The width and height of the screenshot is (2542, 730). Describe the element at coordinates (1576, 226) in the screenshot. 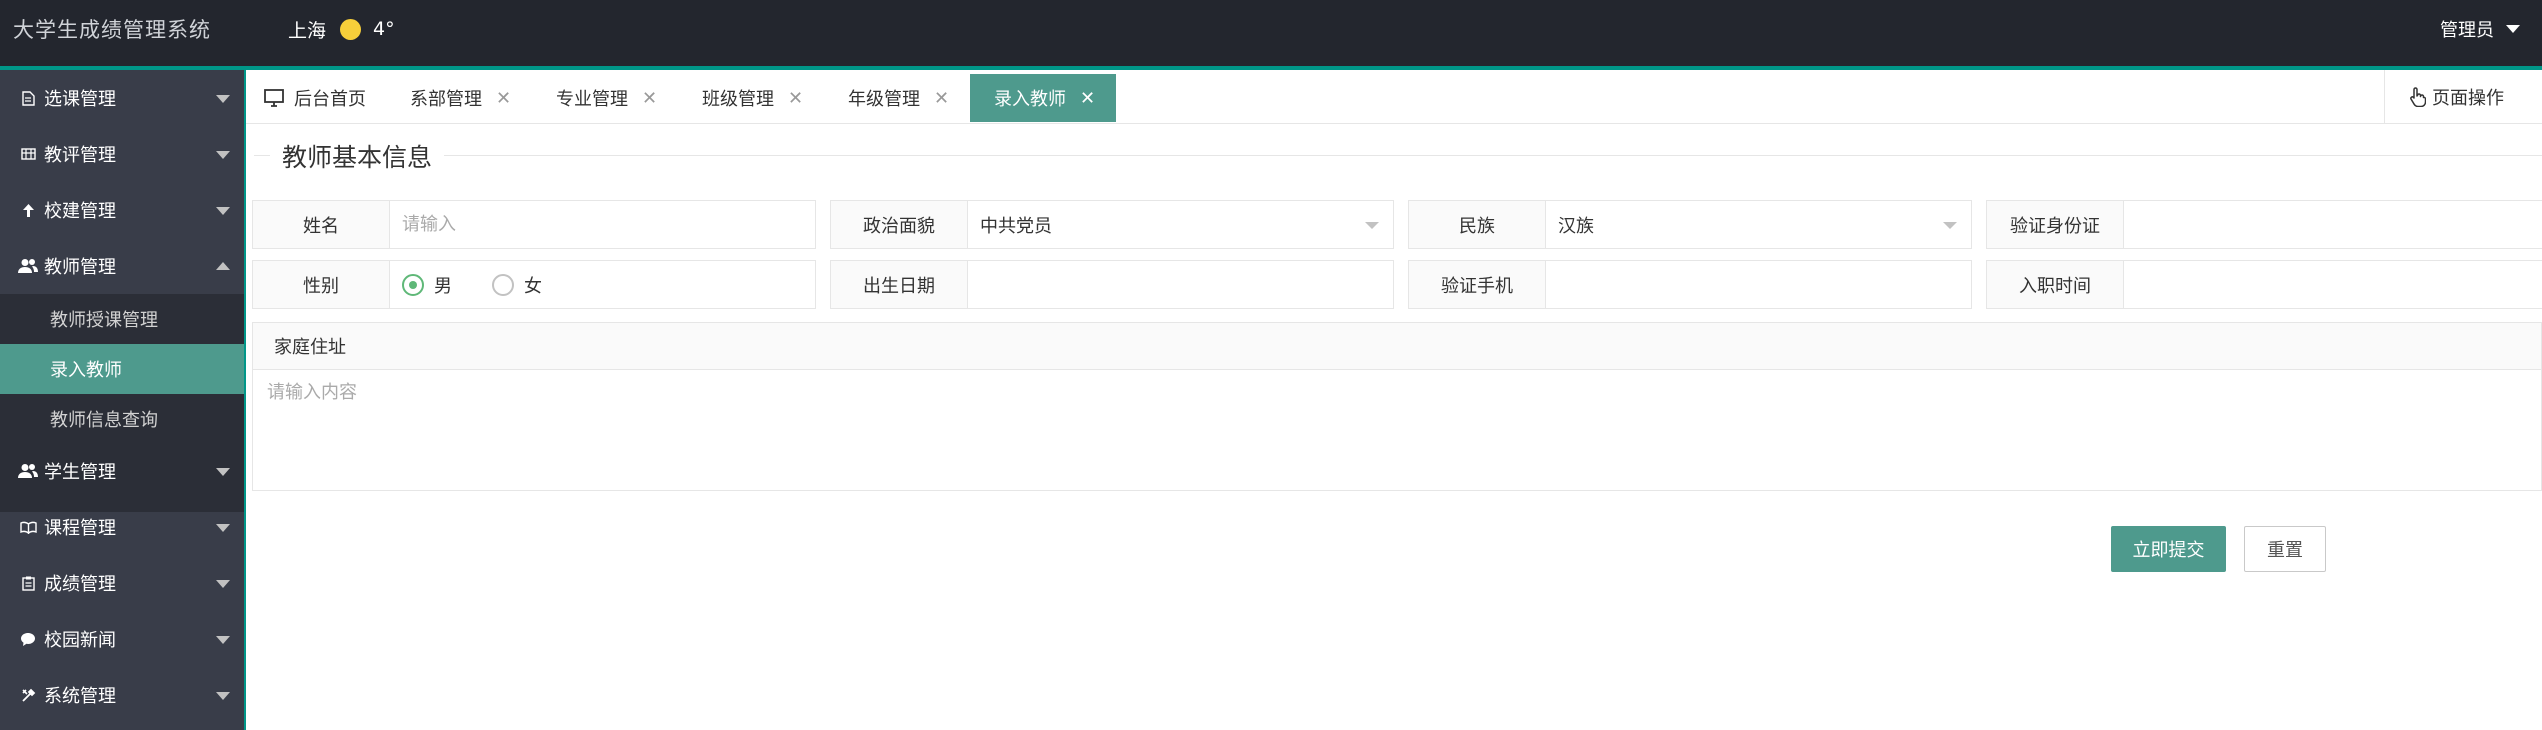

I see `select-value: 汉族` at that location.